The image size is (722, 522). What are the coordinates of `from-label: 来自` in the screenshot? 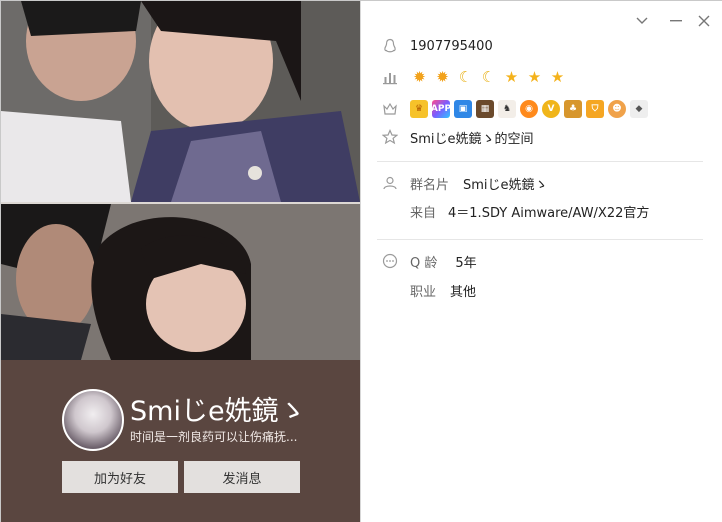 It's located at (423, 213).